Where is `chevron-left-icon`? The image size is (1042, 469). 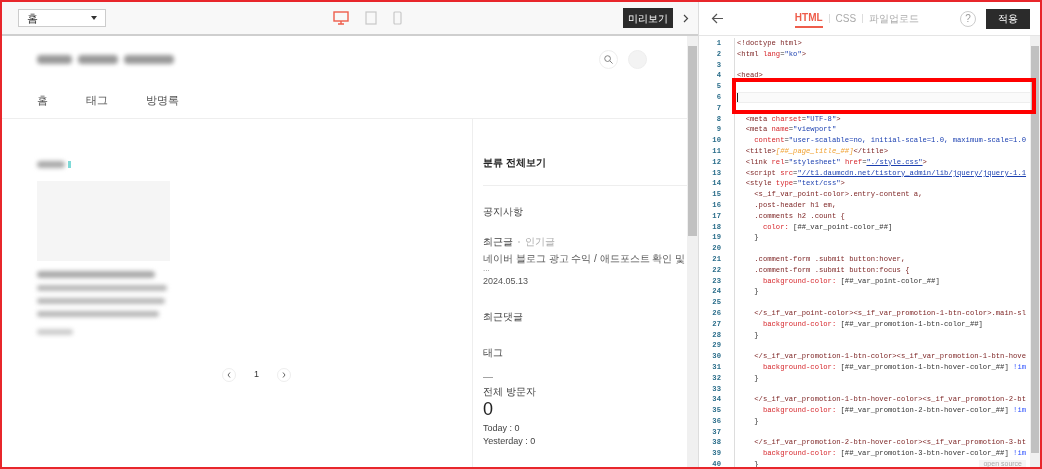 chevron-left-icon is located at coordinates (229, 375).